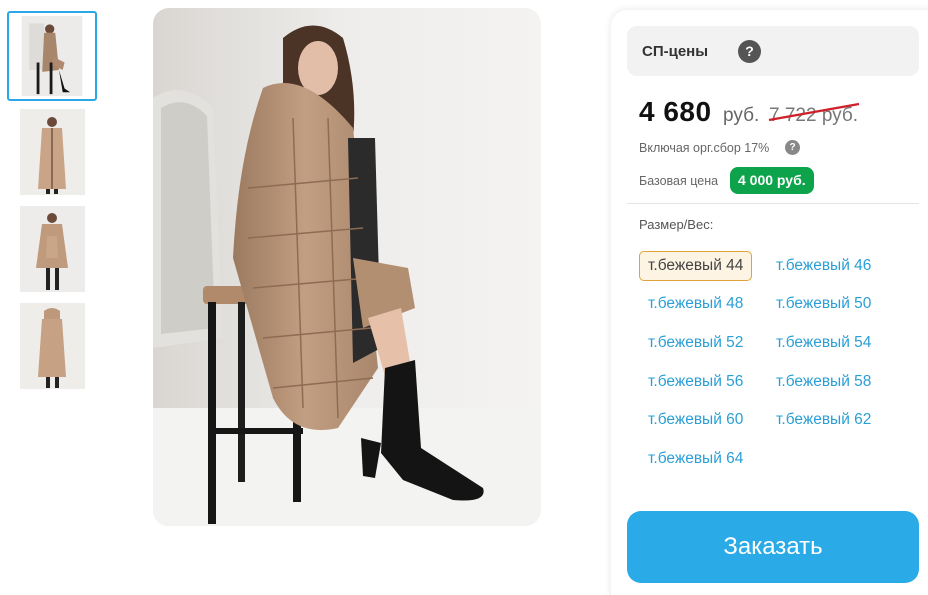 The height and width of the screenshot is (595, 928). Describe the element at coordinates (695, 382) in the screenshot. I see `size-option: т.бежевый 56` at that location.